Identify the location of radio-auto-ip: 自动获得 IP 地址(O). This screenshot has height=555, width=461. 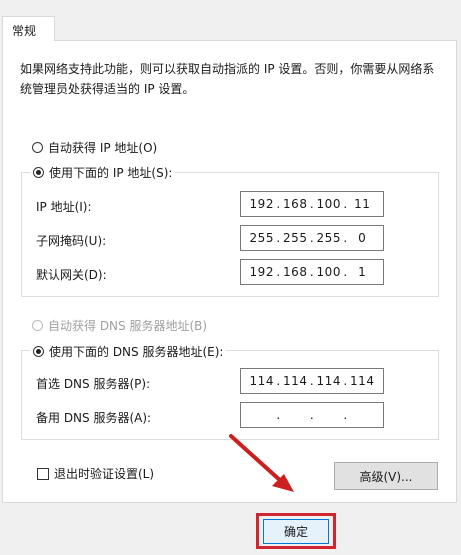
(94, 147).